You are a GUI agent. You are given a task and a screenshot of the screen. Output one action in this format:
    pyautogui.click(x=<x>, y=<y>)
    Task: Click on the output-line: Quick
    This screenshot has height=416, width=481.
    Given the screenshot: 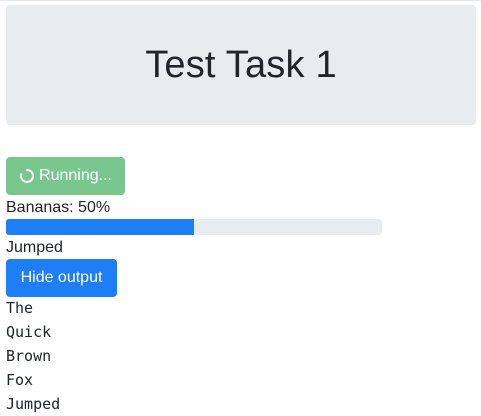 What is the action you would take?
    pyautogui.click(x=29, y=332)
    